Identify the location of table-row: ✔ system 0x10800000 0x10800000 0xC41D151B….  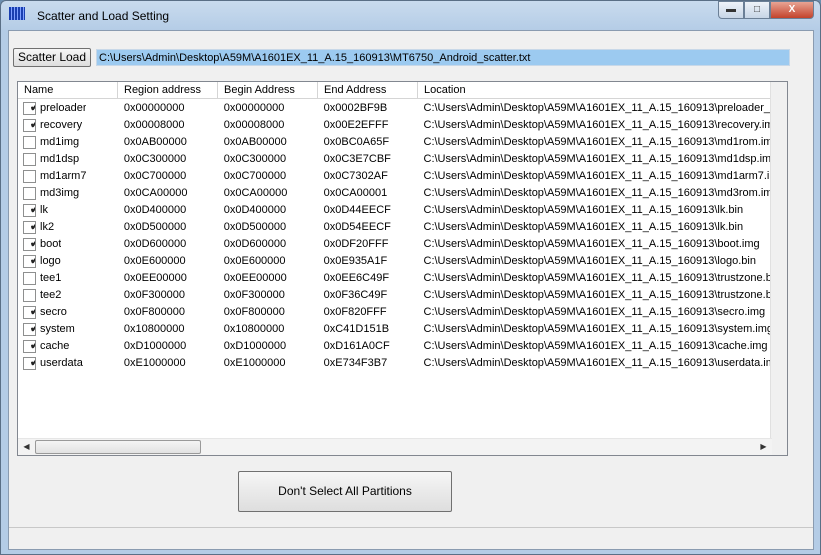
(402, 329).